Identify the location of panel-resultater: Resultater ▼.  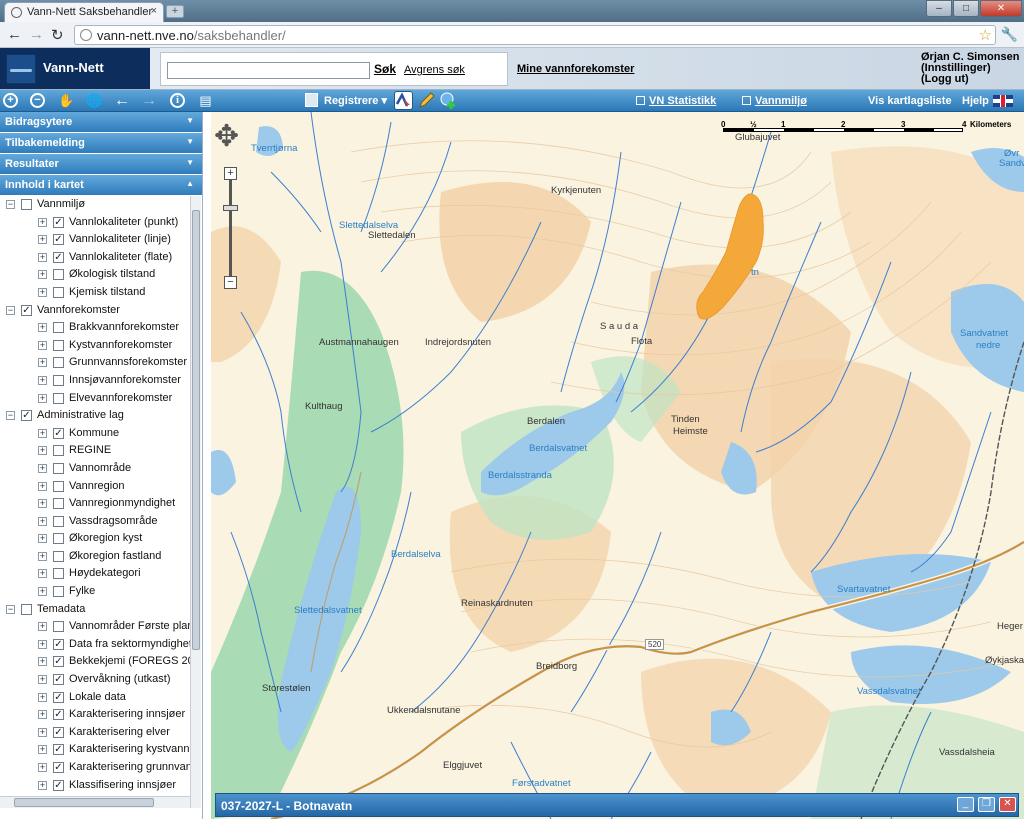
(101, 164).